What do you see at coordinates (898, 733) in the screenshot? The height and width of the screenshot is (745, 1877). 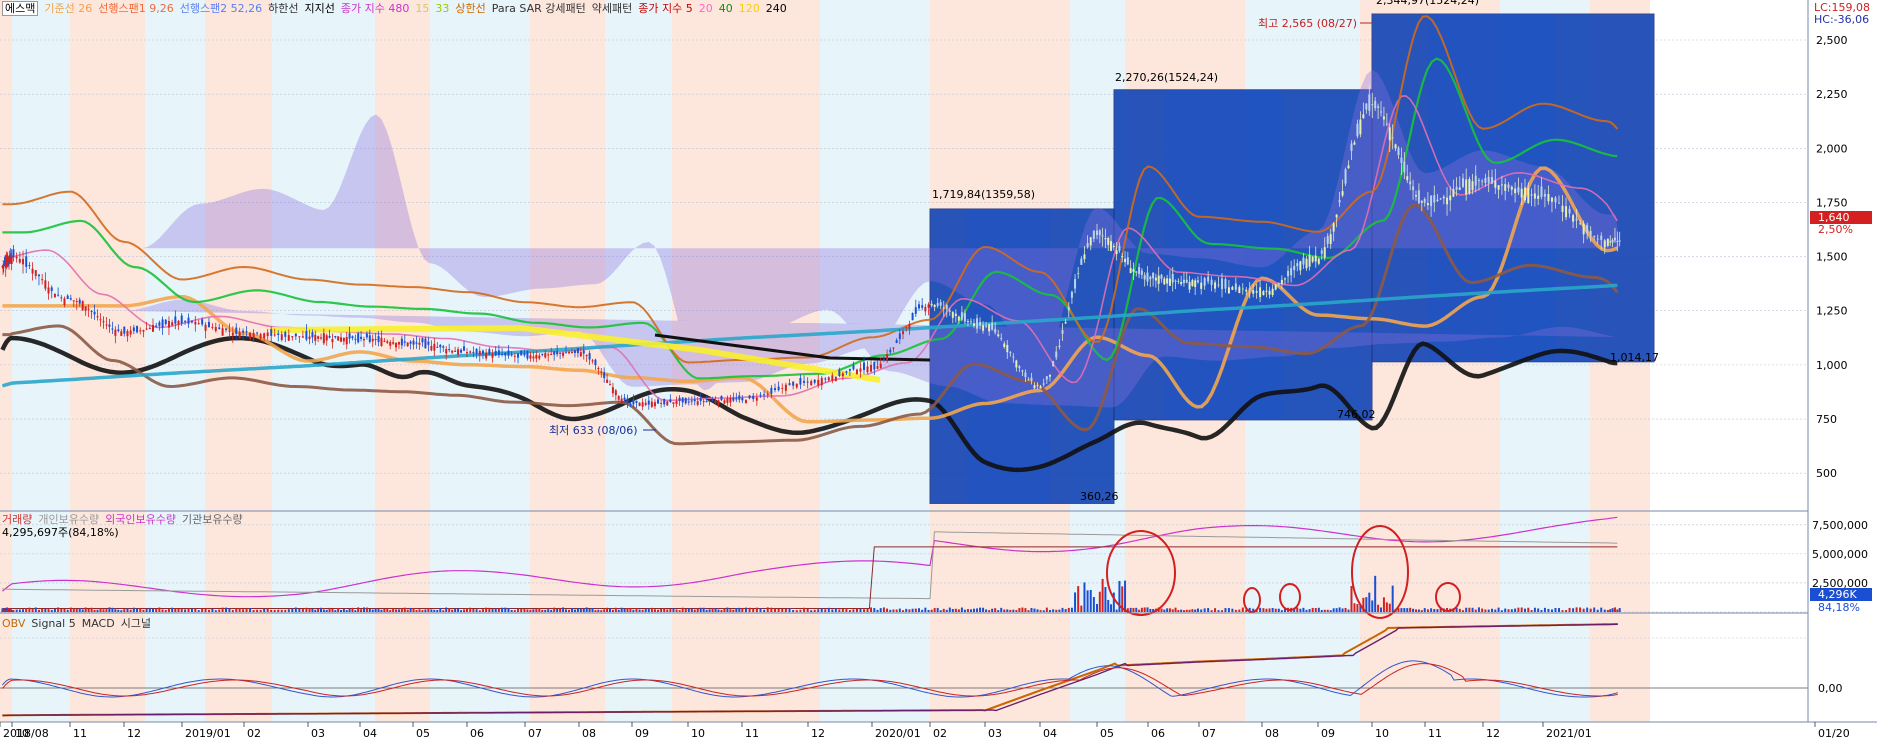 I see `x-tick-label: 2020/01` at bounding box center [898, 733].